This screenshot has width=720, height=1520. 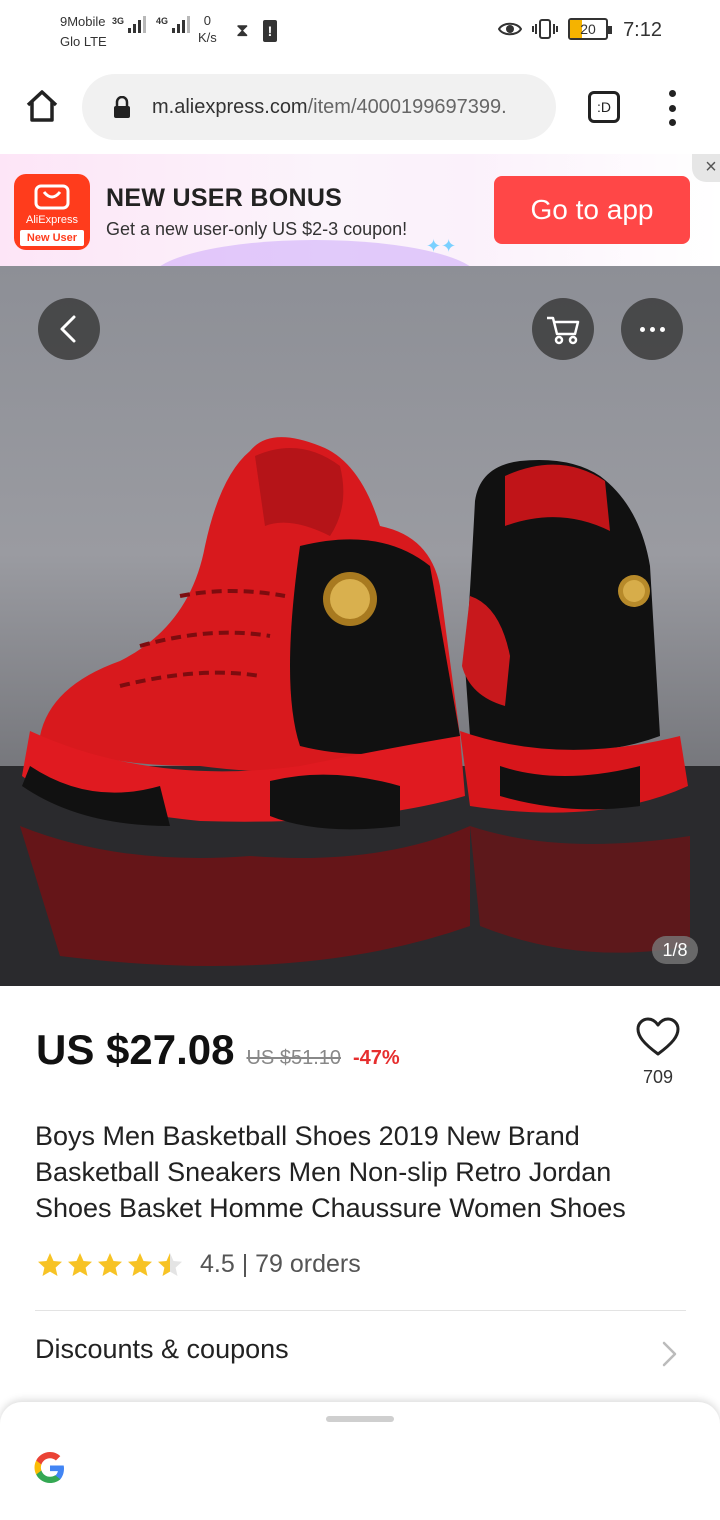 I want to click on sheet-handle, so click(x=360, y=1419).